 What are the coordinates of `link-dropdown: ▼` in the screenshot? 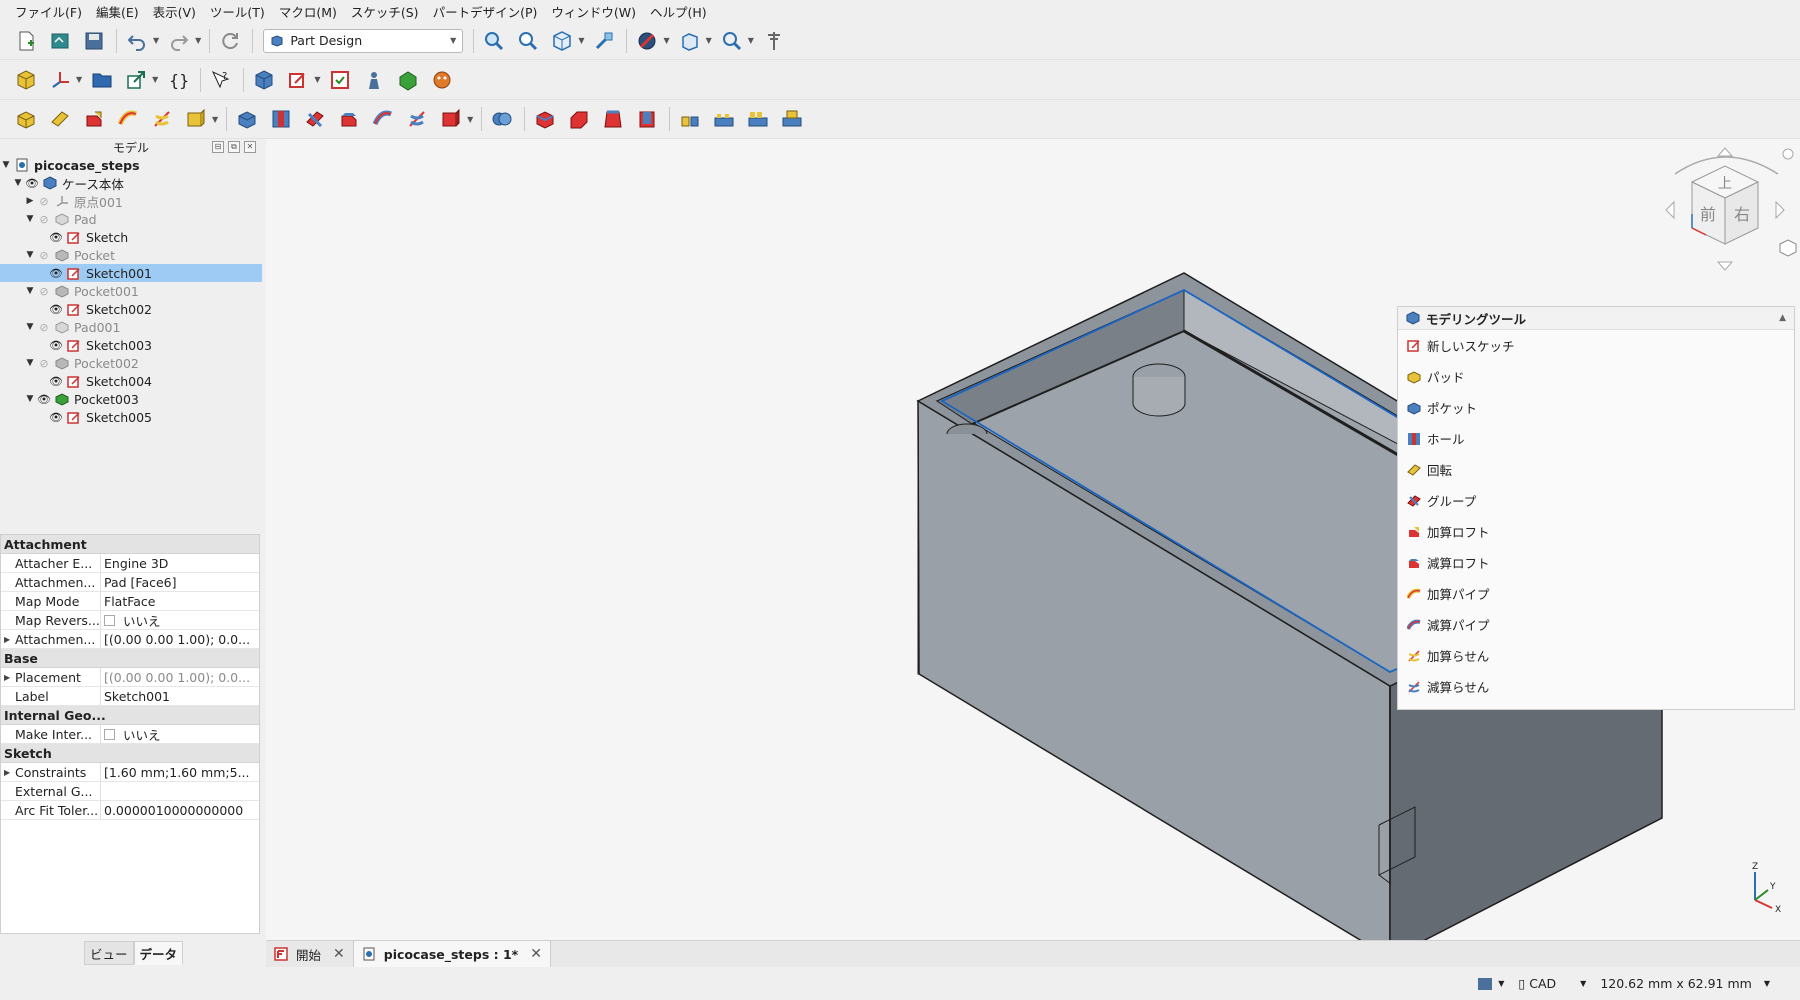 It's located at (155, 79).